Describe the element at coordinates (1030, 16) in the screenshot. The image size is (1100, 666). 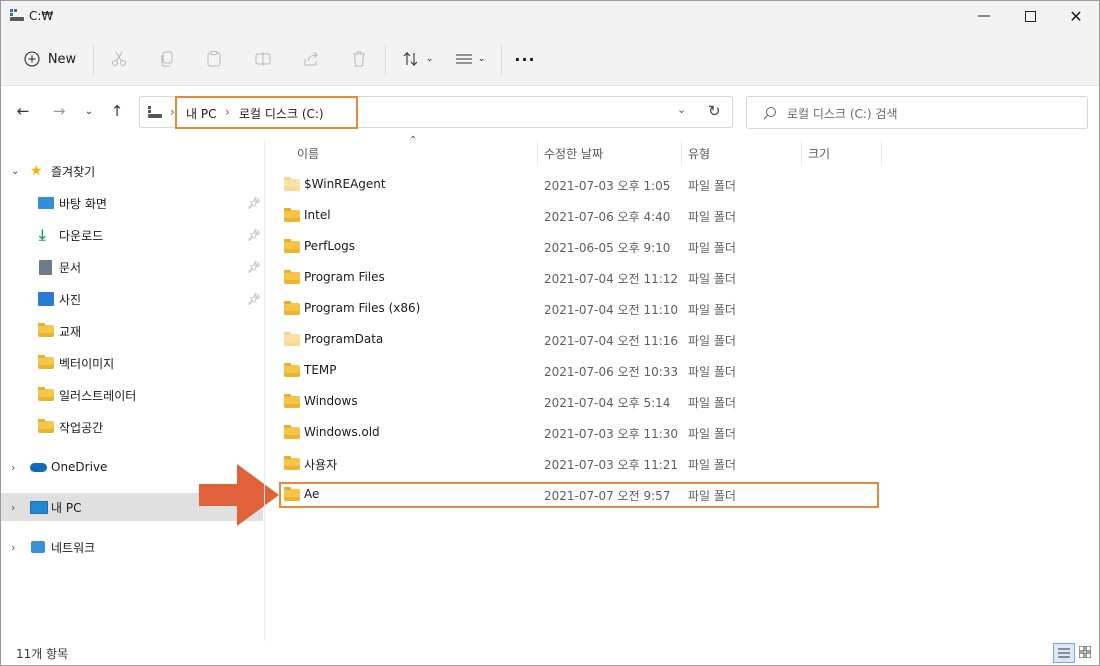
I see `maximize-button` at that location.